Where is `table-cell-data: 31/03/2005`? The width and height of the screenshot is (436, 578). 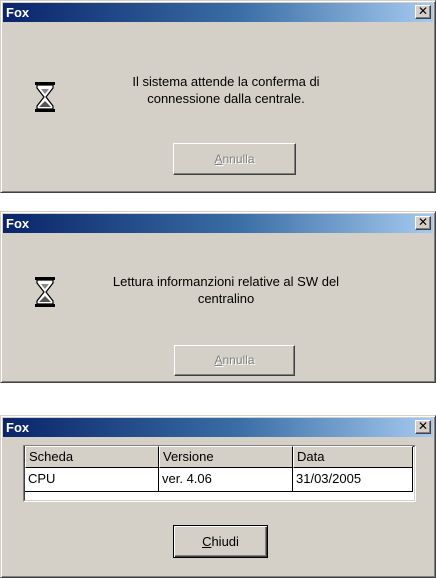
table-cell-data: 31/03/2005 is located at coordinates (353, 480).